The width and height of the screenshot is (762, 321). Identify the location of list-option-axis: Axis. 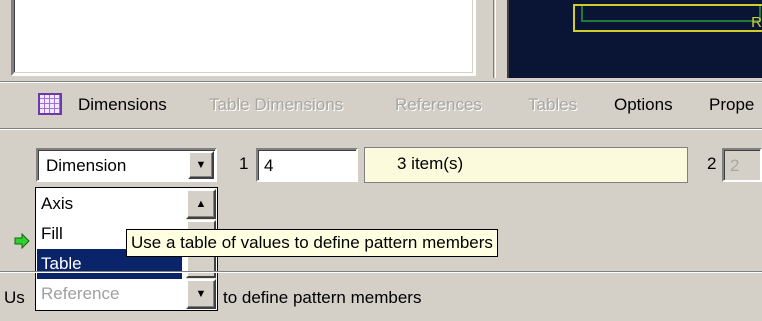
(109, 204).